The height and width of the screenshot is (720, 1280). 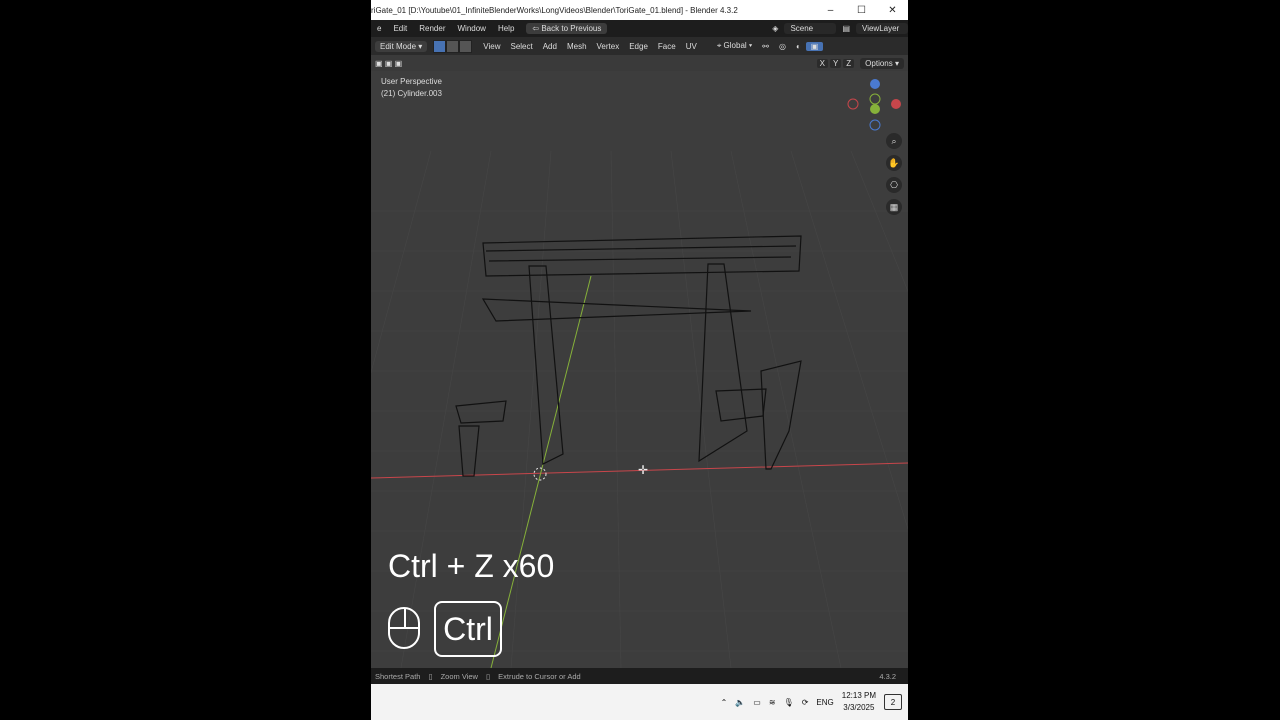 I want to click on orientation-label: Global, so click(x=735, y=45).